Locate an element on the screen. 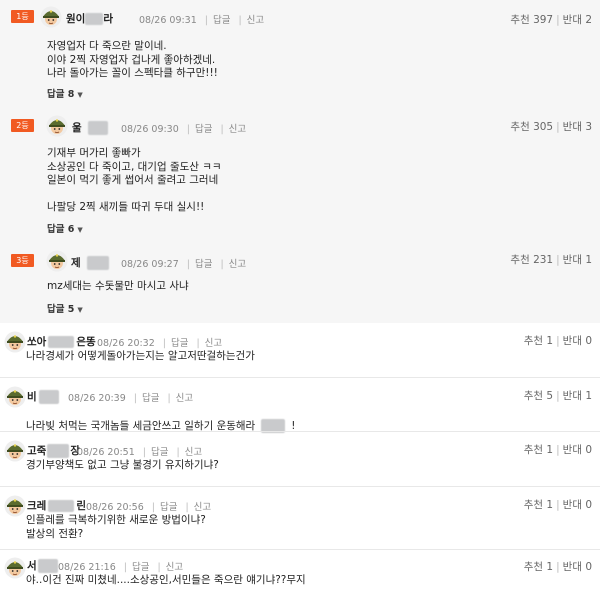 The width and height of the screenshot is (600, 591). oppose-button: 반대 3 is located at coordinates (577, 127).